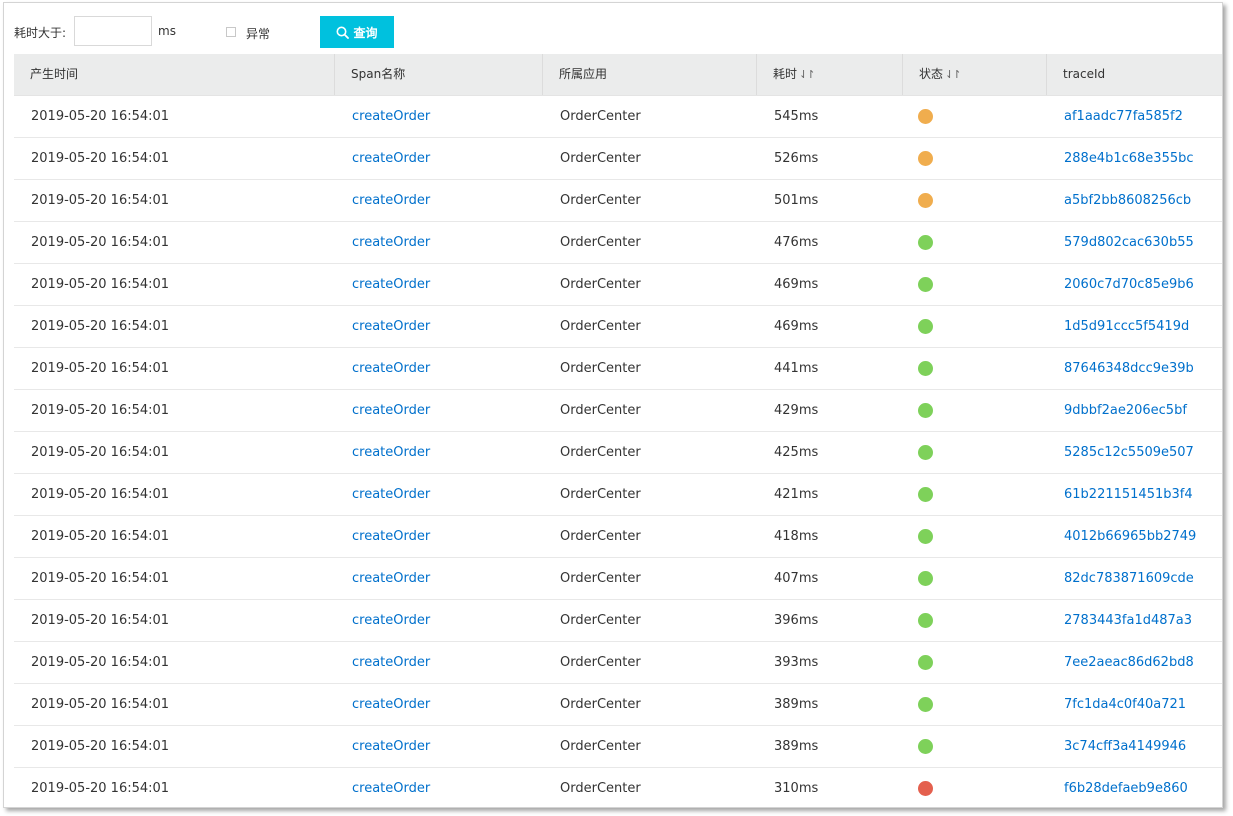  Describe the element at coordinates (1134, 158) in the screenshot. I see `trace-id-link: 288e4b1c68e355bc` at that location.